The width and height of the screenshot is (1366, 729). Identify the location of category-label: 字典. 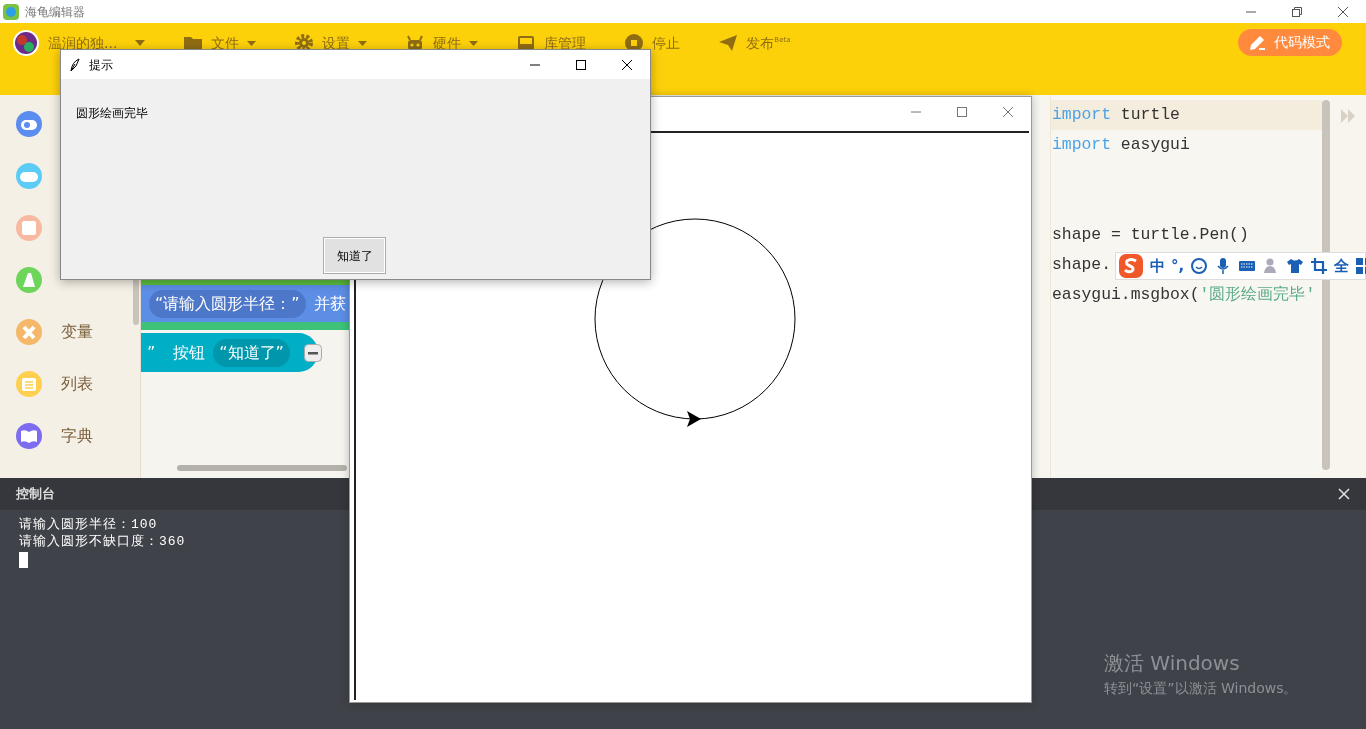
(77, 436).